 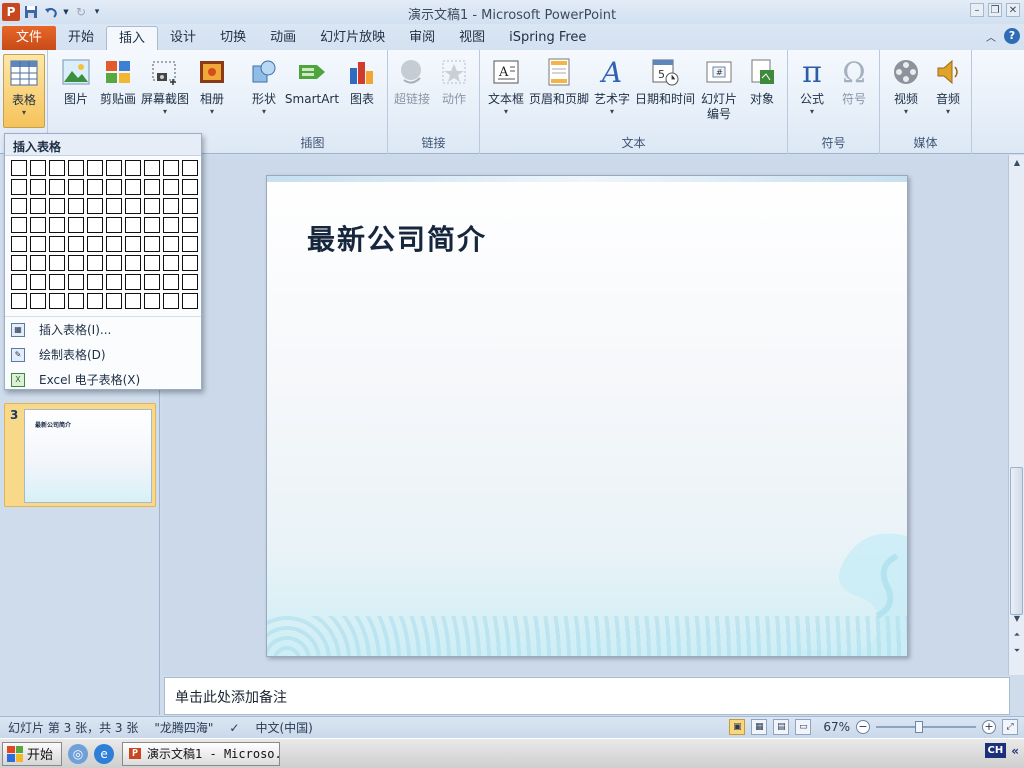 I want to click on input-method-indicator: CH, so click(x=995, y=750).